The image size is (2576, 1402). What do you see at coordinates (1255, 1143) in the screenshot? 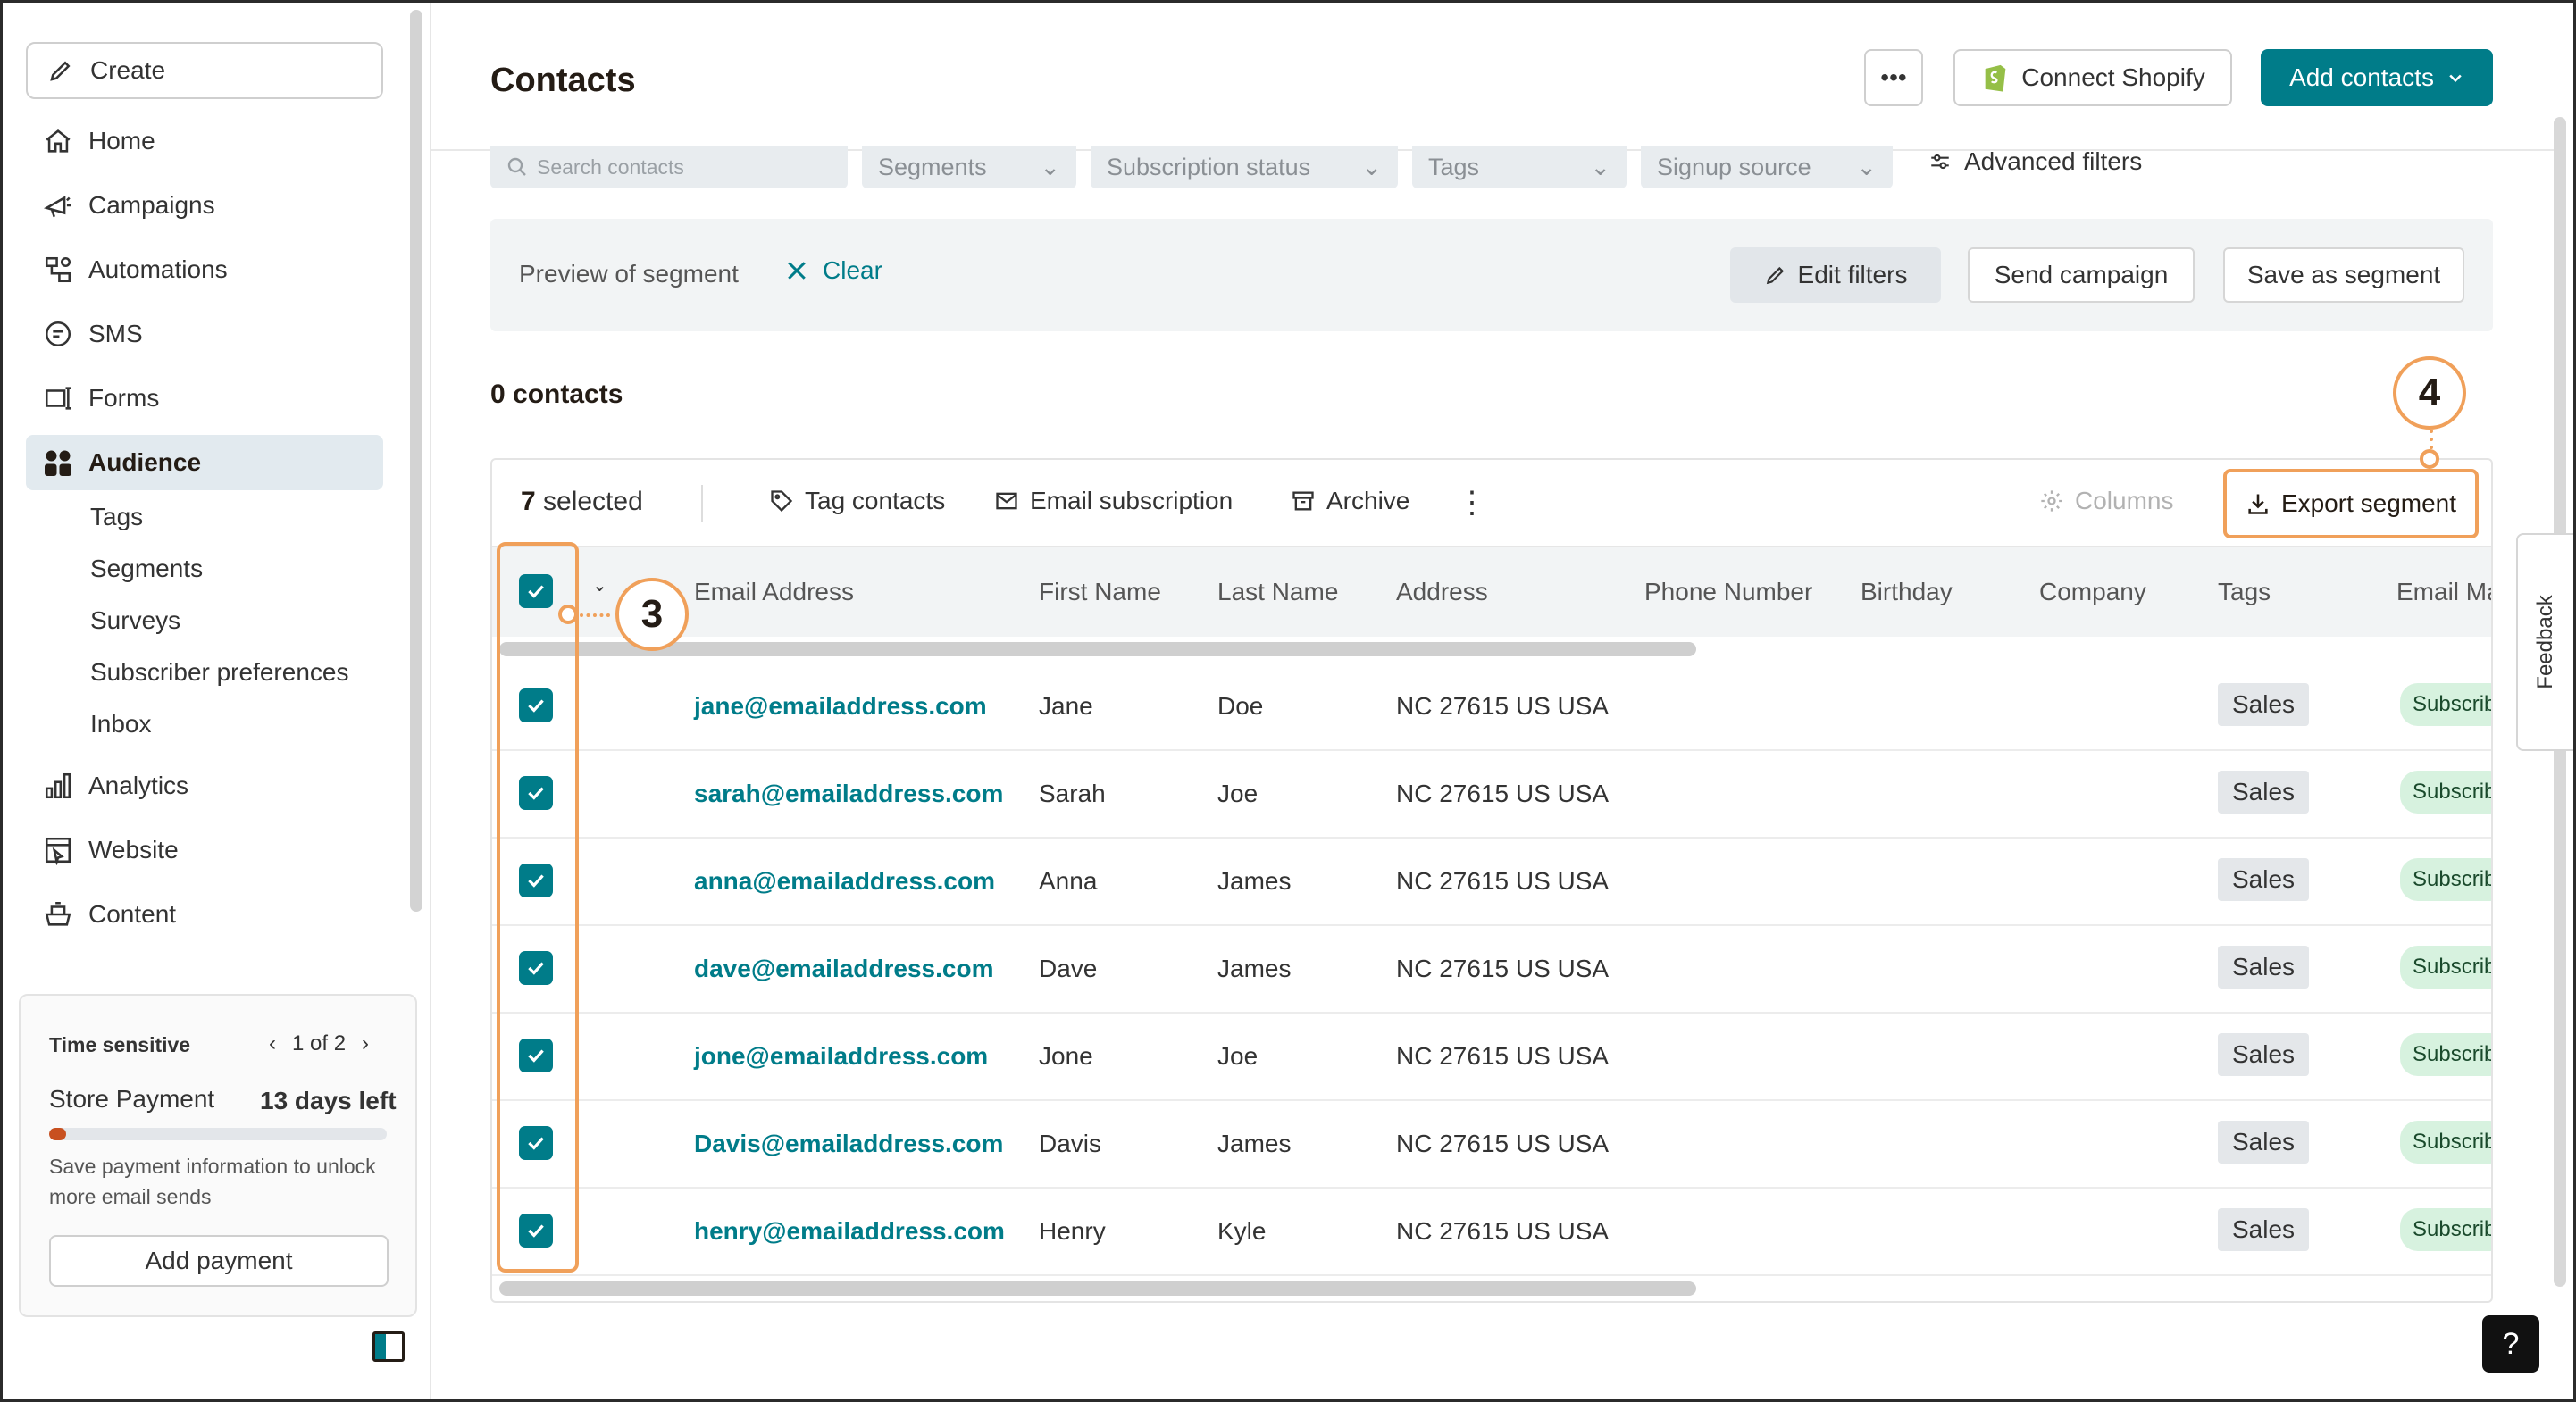
I see `cell-last-name: James` at bounding box center [1255, 1143].